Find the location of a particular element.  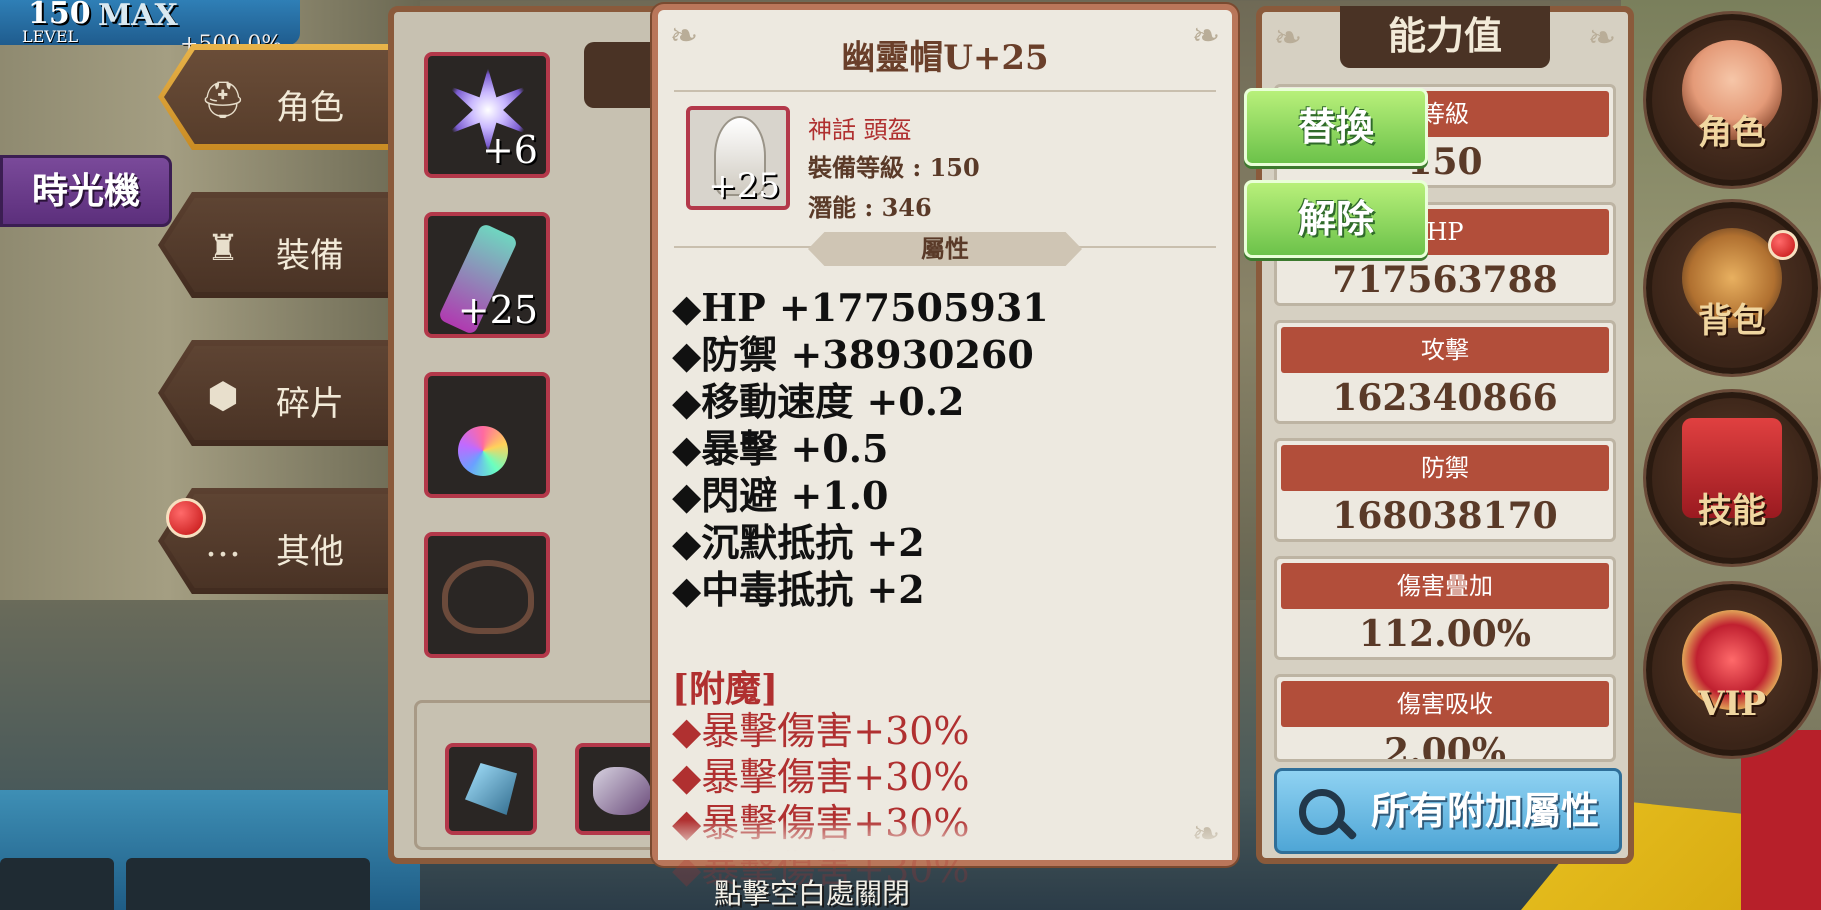

stone-gem-icon is located at coordinates (622, 791).